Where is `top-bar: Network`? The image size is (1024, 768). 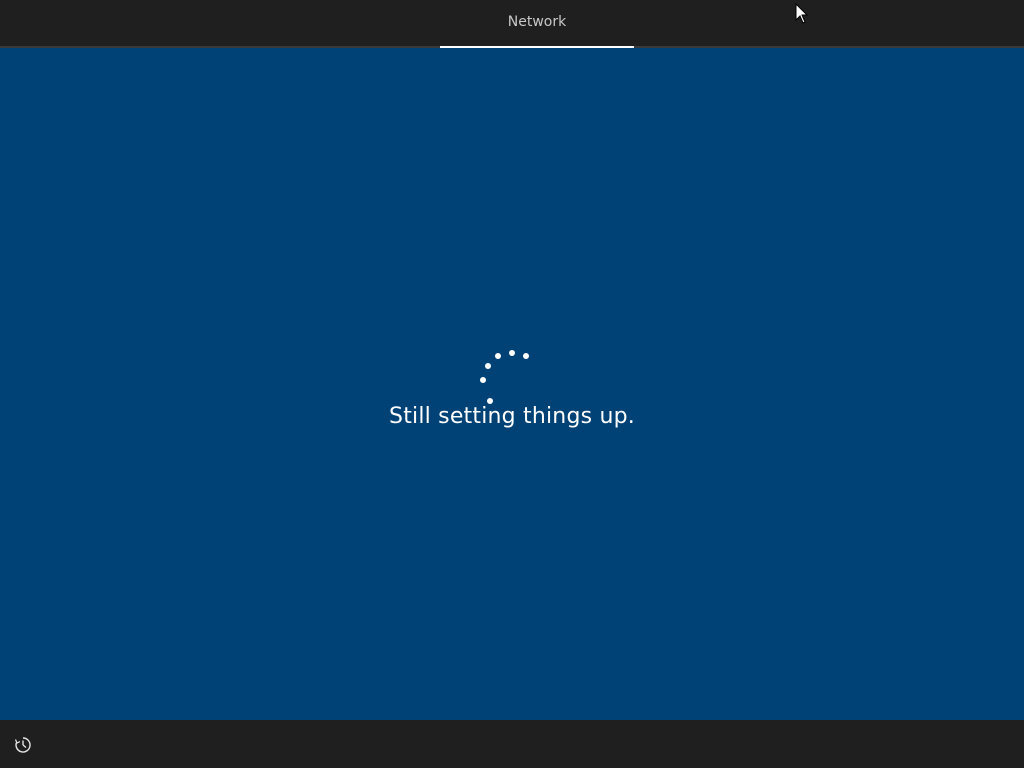 top-bar: Network is located at coordinates (512, 24).